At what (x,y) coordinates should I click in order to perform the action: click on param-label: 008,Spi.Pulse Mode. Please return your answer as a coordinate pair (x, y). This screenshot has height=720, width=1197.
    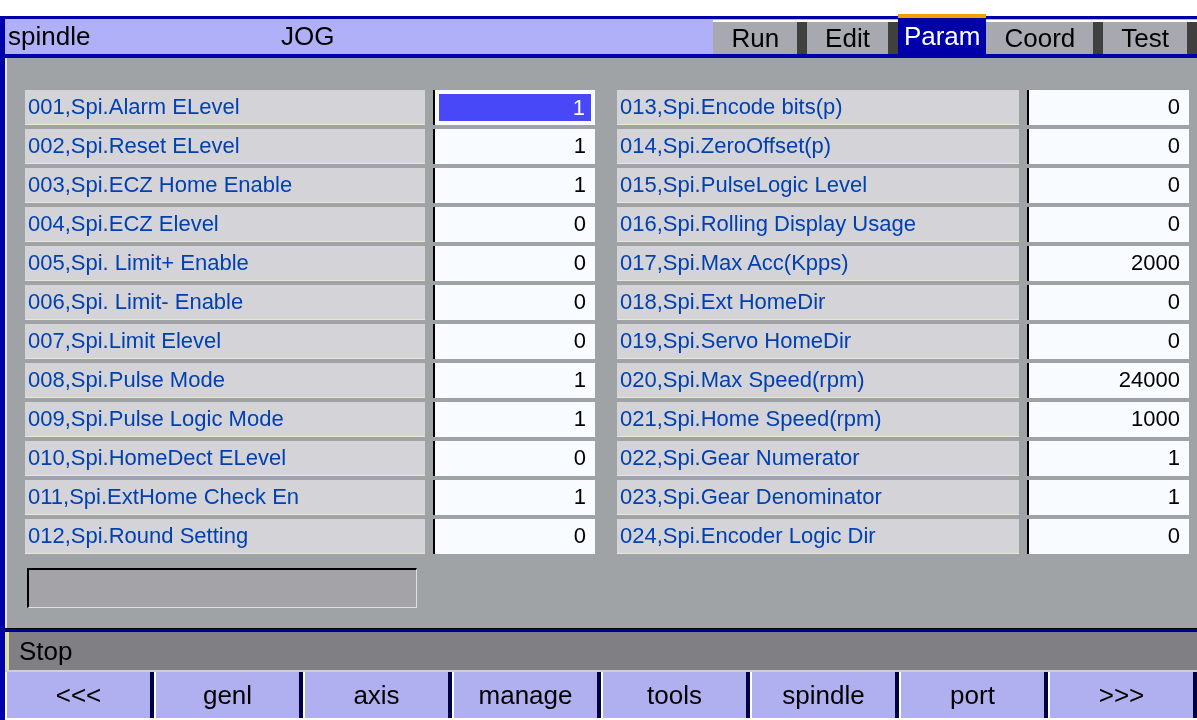
    Looking at the image, I should click on (225, 380).